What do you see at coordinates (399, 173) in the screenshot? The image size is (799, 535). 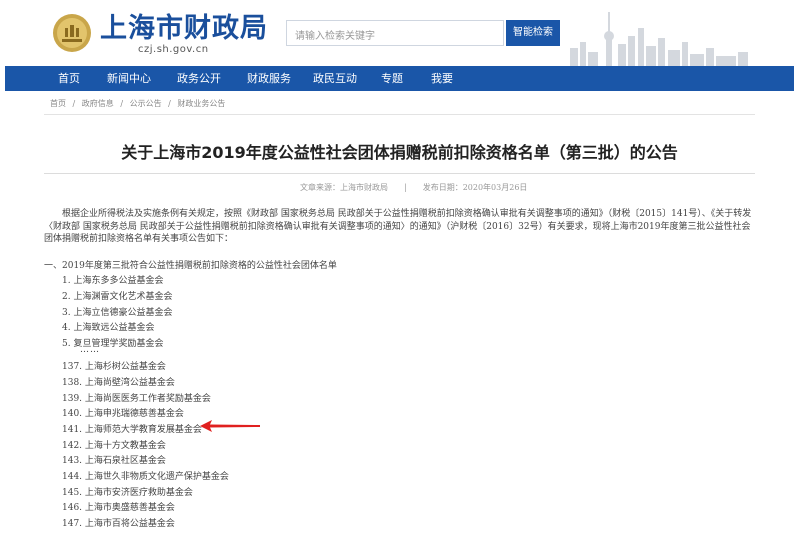 I see `title-divider` at bounding box center [399, 173].